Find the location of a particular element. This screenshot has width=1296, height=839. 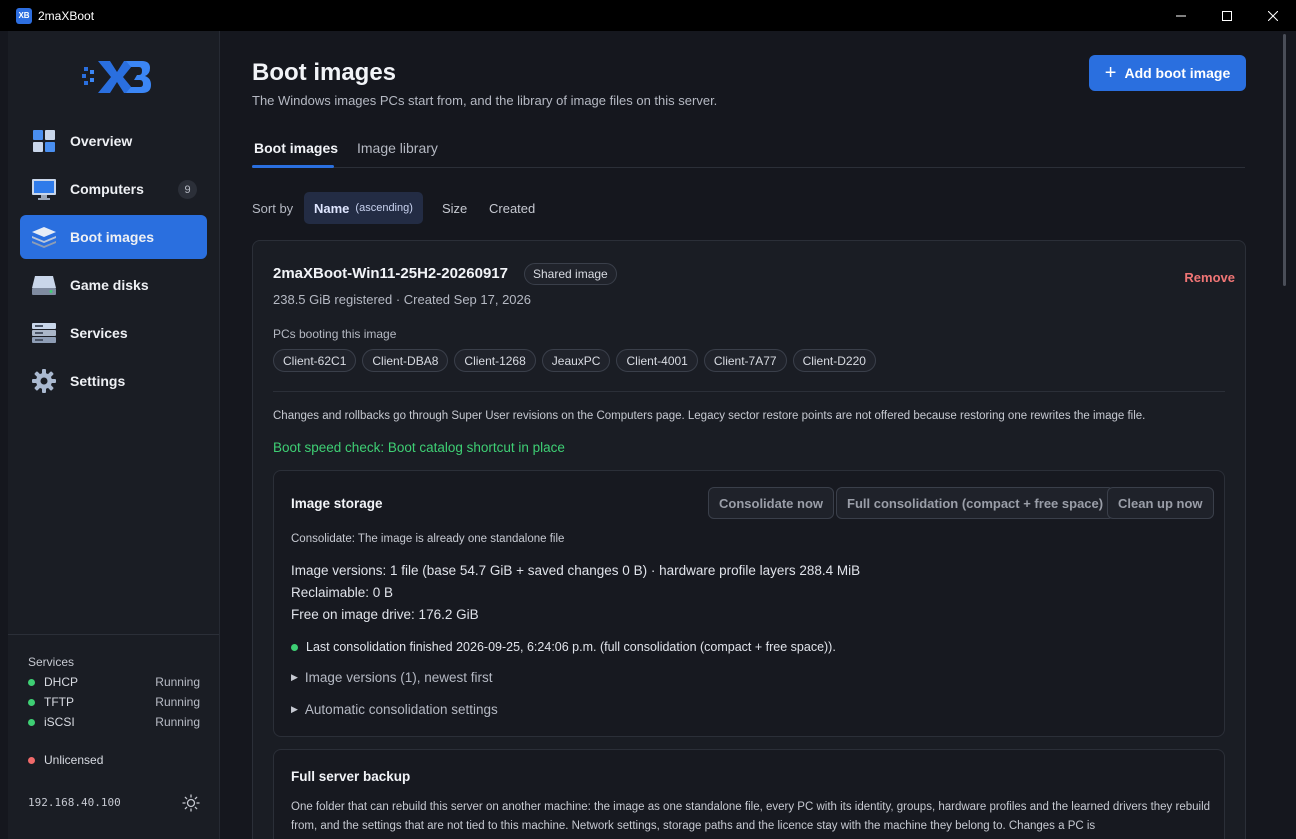

add-boot-image-button: + Add boot image is located at coordinates (1167, 73).